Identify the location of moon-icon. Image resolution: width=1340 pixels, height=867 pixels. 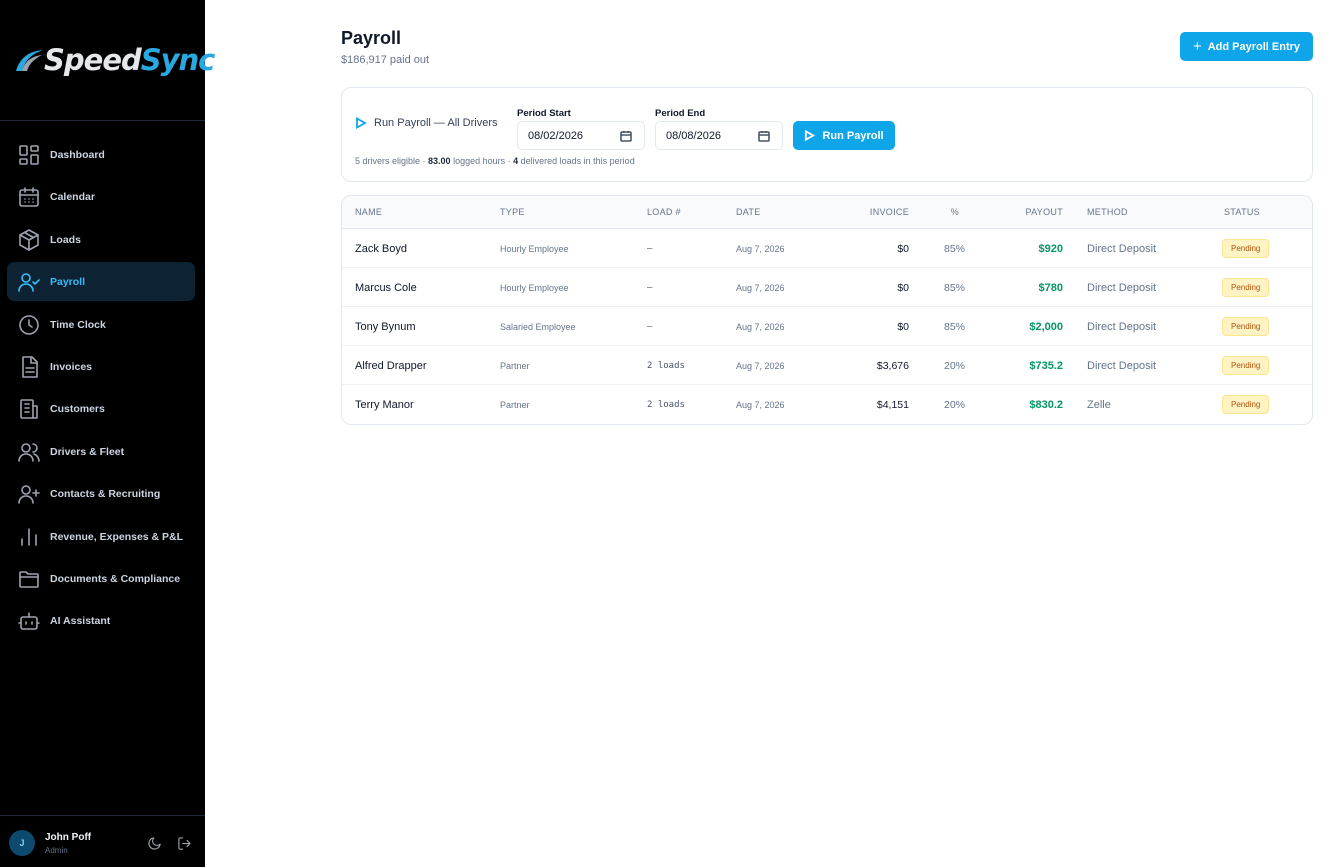
(154, 843).